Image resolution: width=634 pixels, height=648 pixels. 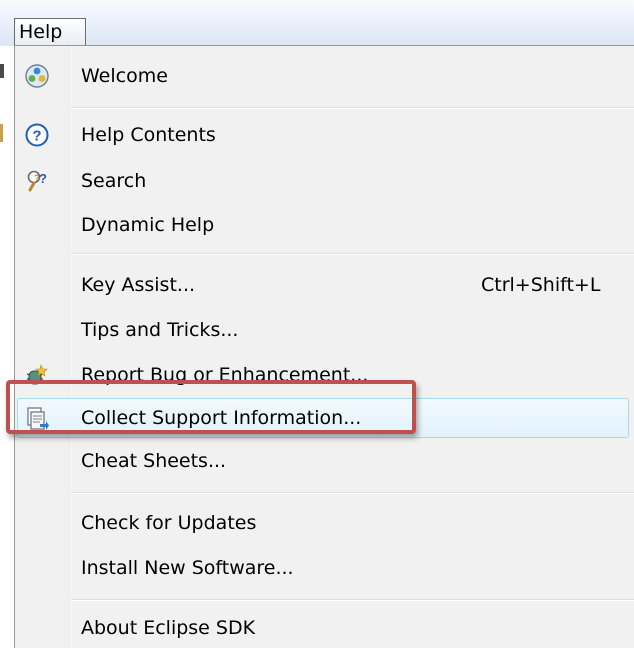 I want to click on menu-item-dynamic-help: Dynamic Help, so click(x=324, y=225).